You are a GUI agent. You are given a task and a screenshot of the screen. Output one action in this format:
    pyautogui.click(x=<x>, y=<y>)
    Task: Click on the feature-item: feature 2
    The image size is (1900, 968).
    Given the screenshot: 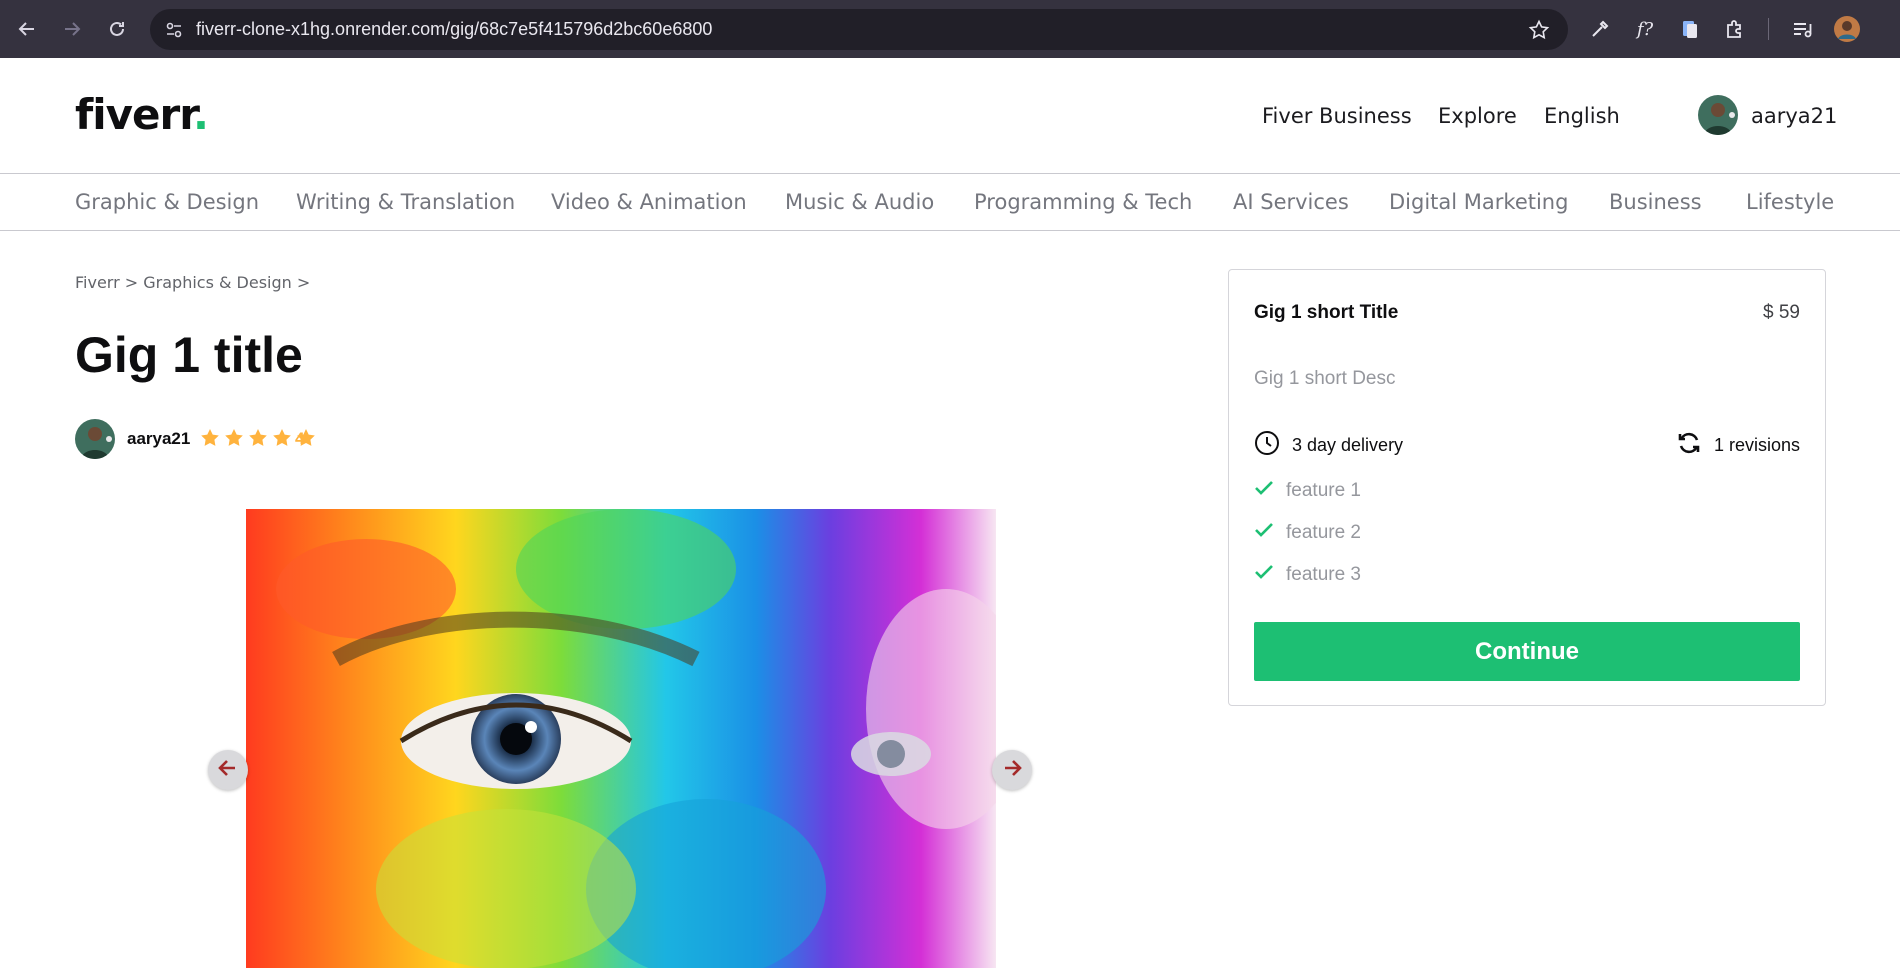 What is the action you would take?
    pyautogui.click(x=1307, y=533)
    